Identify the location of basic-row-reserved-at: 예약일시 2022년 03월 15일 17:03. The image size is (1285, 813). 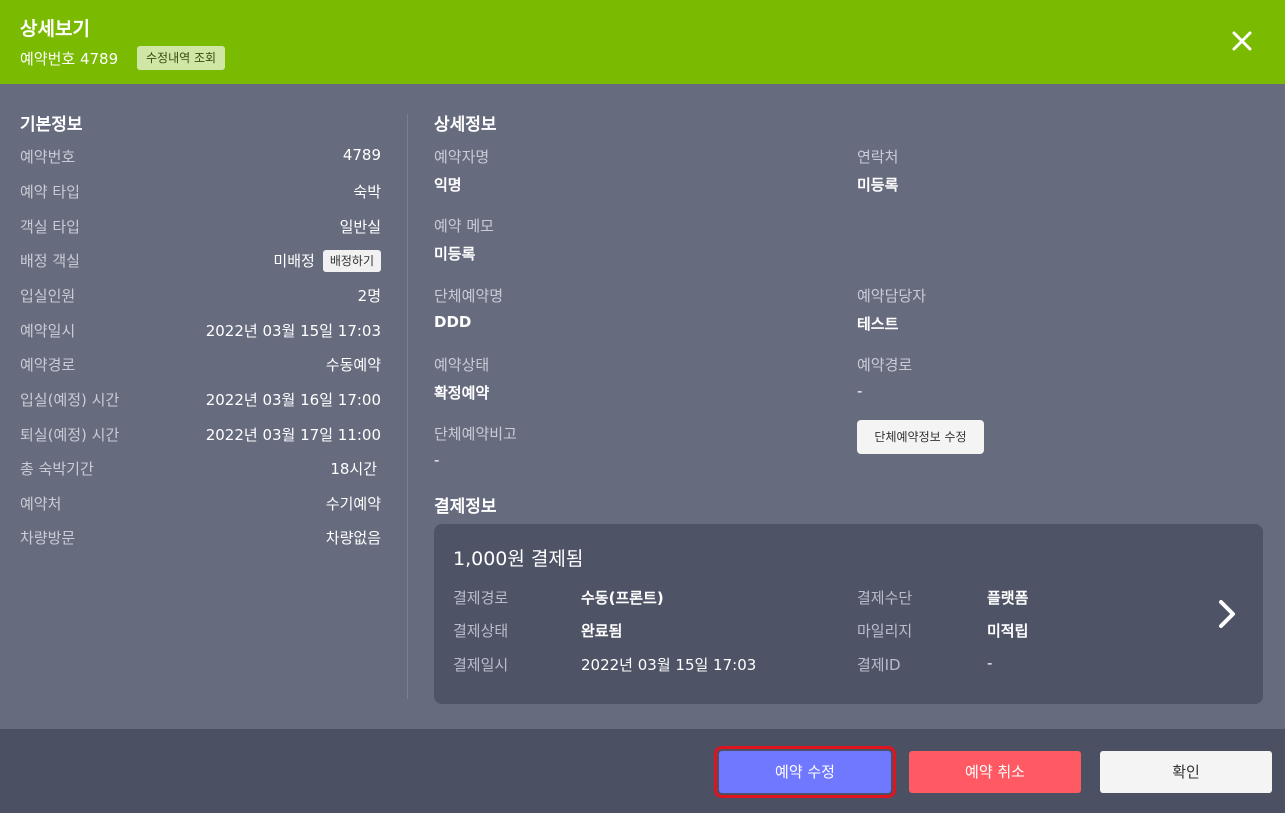
(200, 332).